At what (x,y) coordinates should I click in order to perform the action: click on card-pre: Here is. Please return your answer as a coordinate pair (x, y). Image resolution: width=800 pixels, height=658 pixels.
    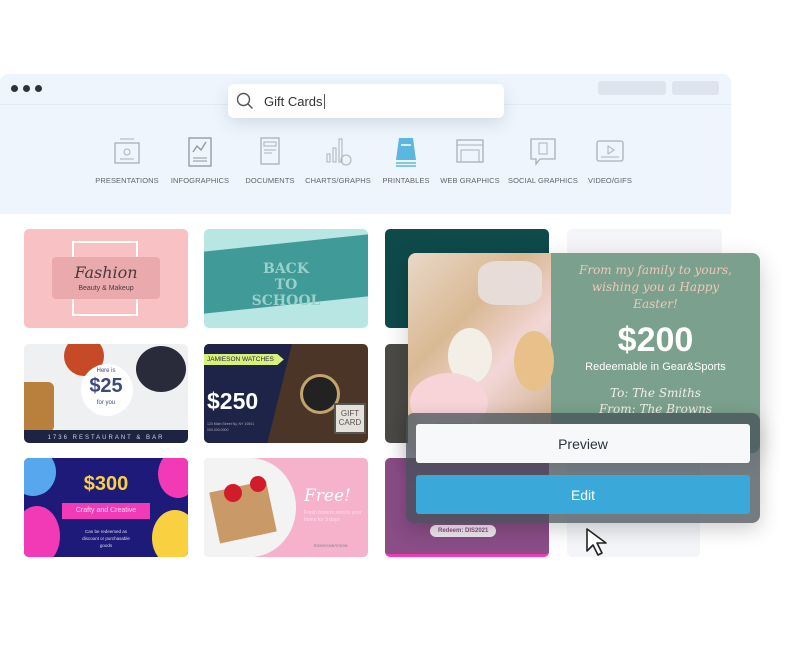
    Looking at the image, I should click on (106, 371).